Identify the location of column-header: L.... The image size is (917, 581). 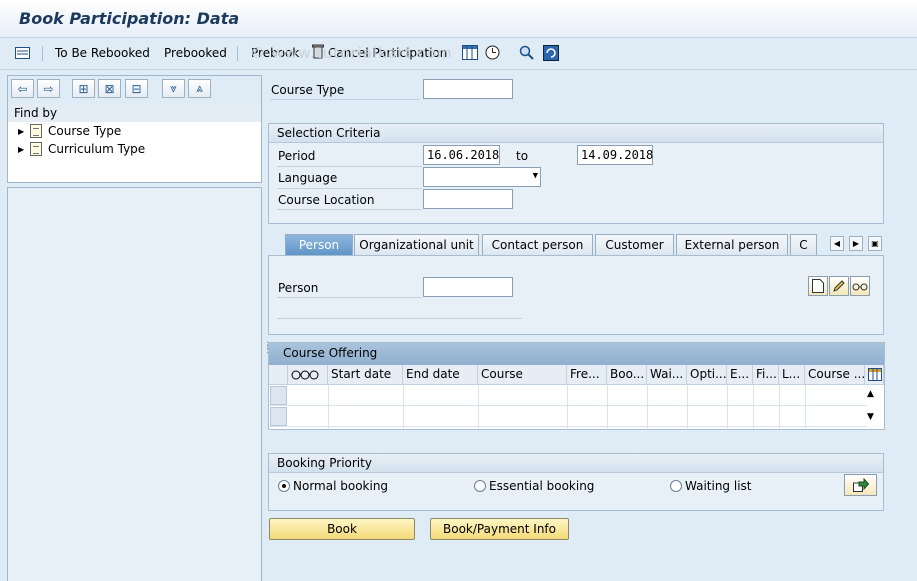
(792, 375).